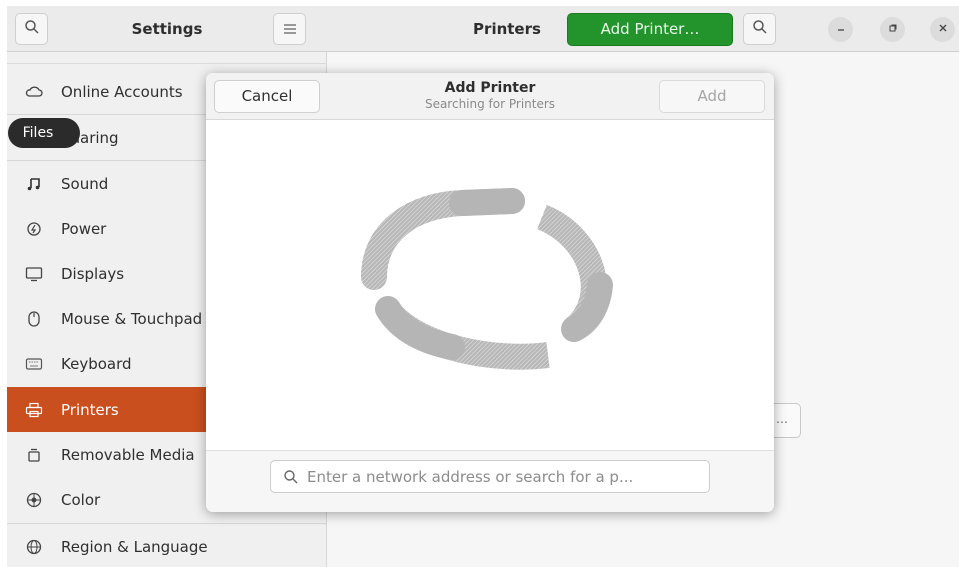  I want to click on sidebar-menu-button, so click(289, 29).